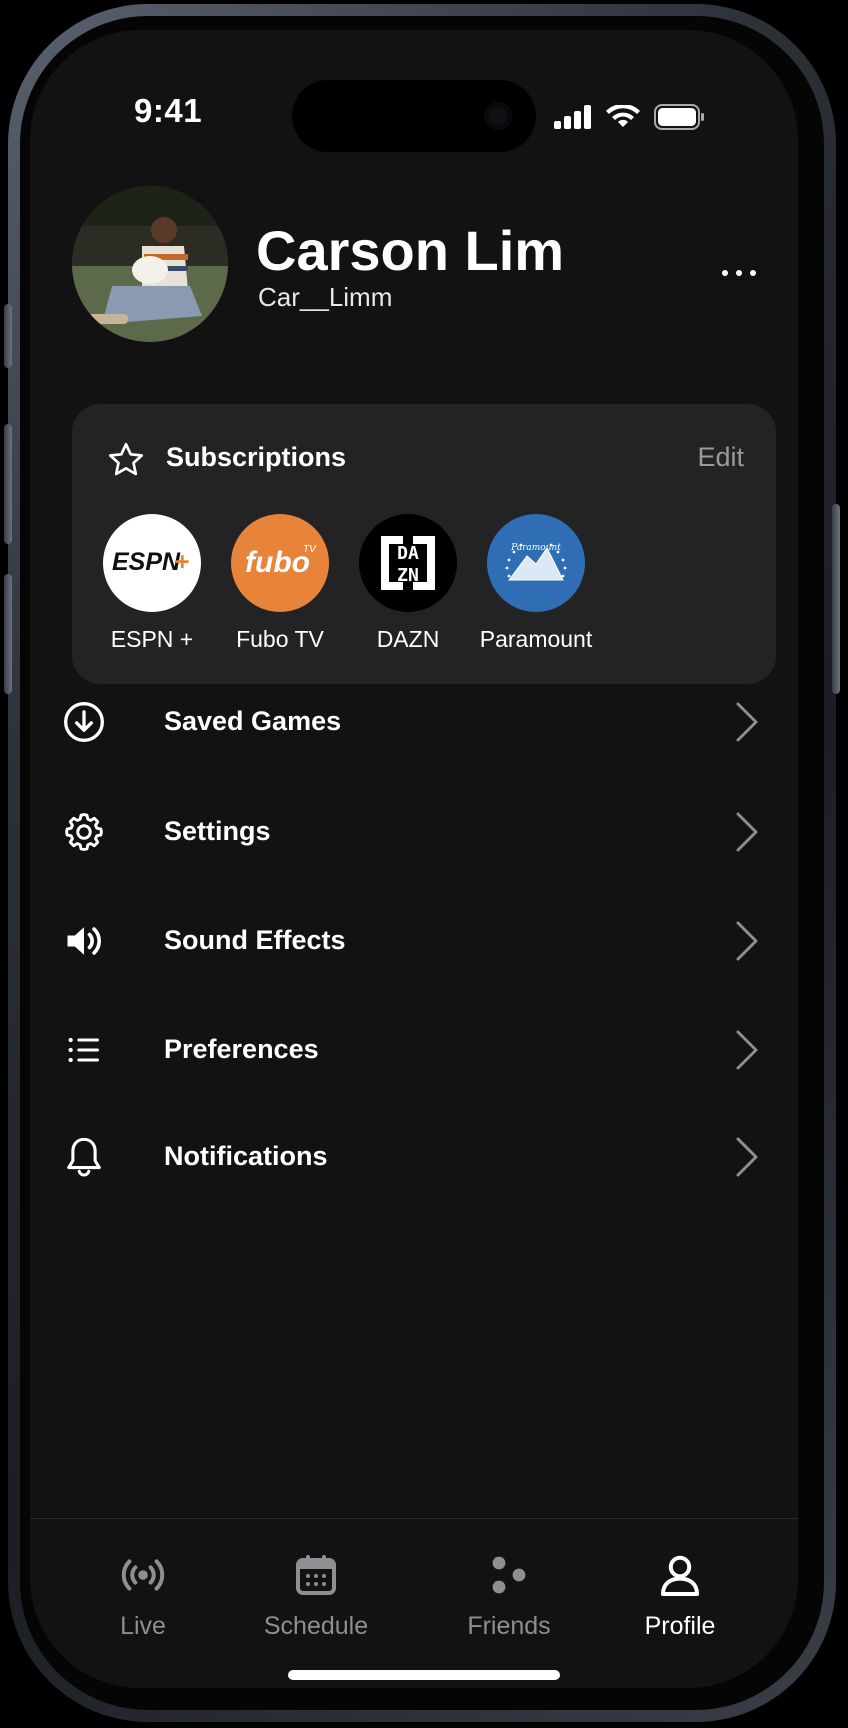 The height and width of the screenshot is (1728, 848). I want to click on list-icon, so click(84, 1050).